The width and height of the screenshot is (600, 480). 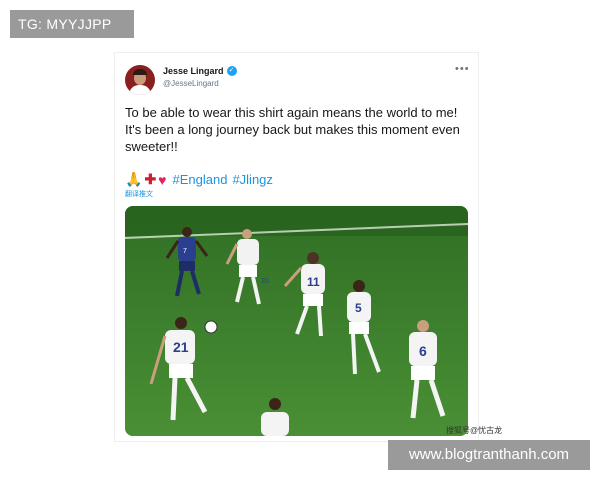 What do you see at coordinates (423, 351) in the screenshot?
I see `player-number-6: 6` at bounding box center [423, 351].